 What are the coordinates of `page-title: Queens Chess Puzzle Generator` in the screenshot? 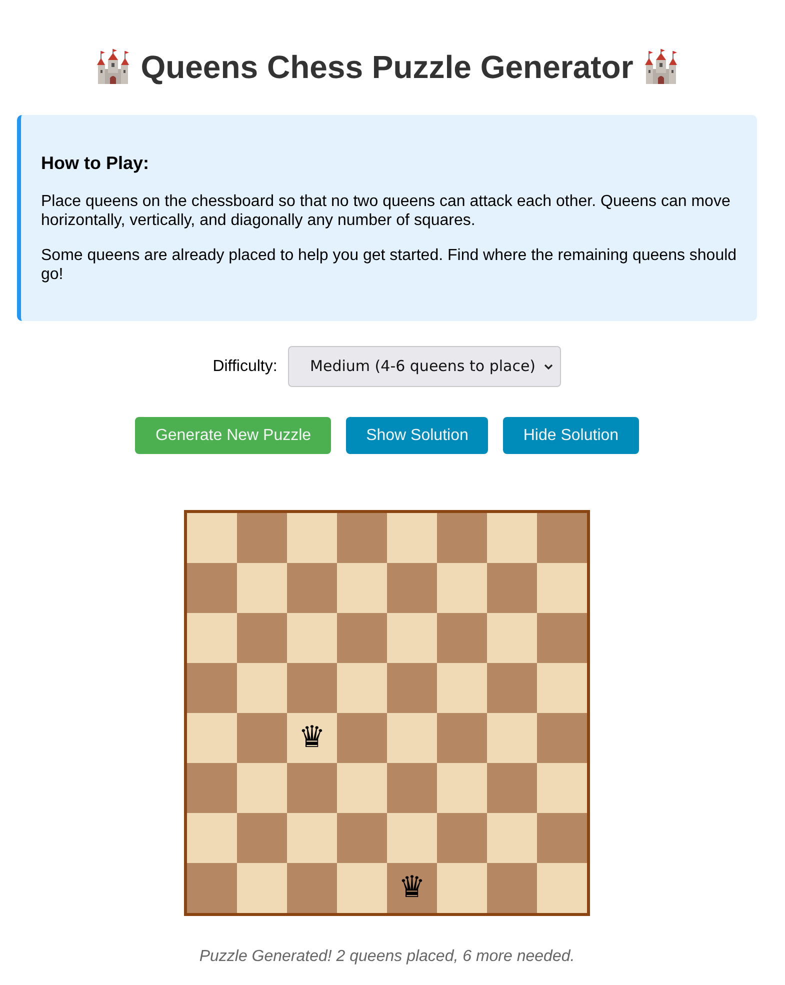 It's located at (387, 67).